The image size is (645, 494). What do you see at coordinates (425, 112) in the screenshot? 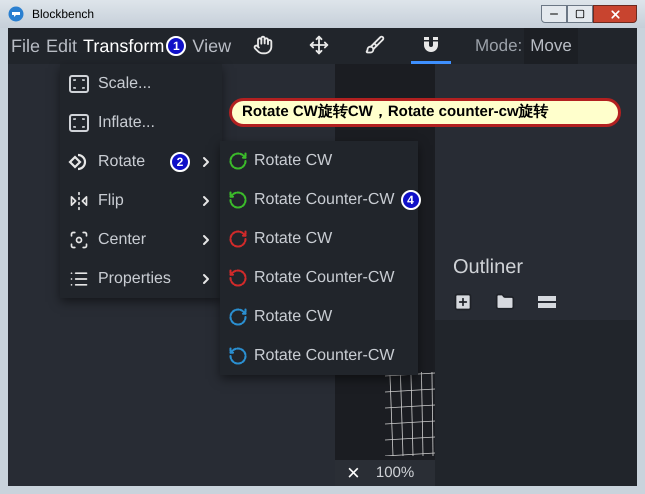
I see `annotation-callout: Rotate CW旋转CW，Rotate counter-cw旋转` at bounding box center [425, 112].